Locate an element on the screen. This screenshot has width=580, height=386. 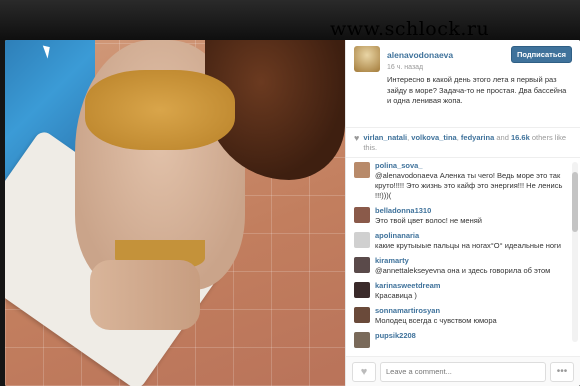
likes-and: and is located at coordinates (502, 137).